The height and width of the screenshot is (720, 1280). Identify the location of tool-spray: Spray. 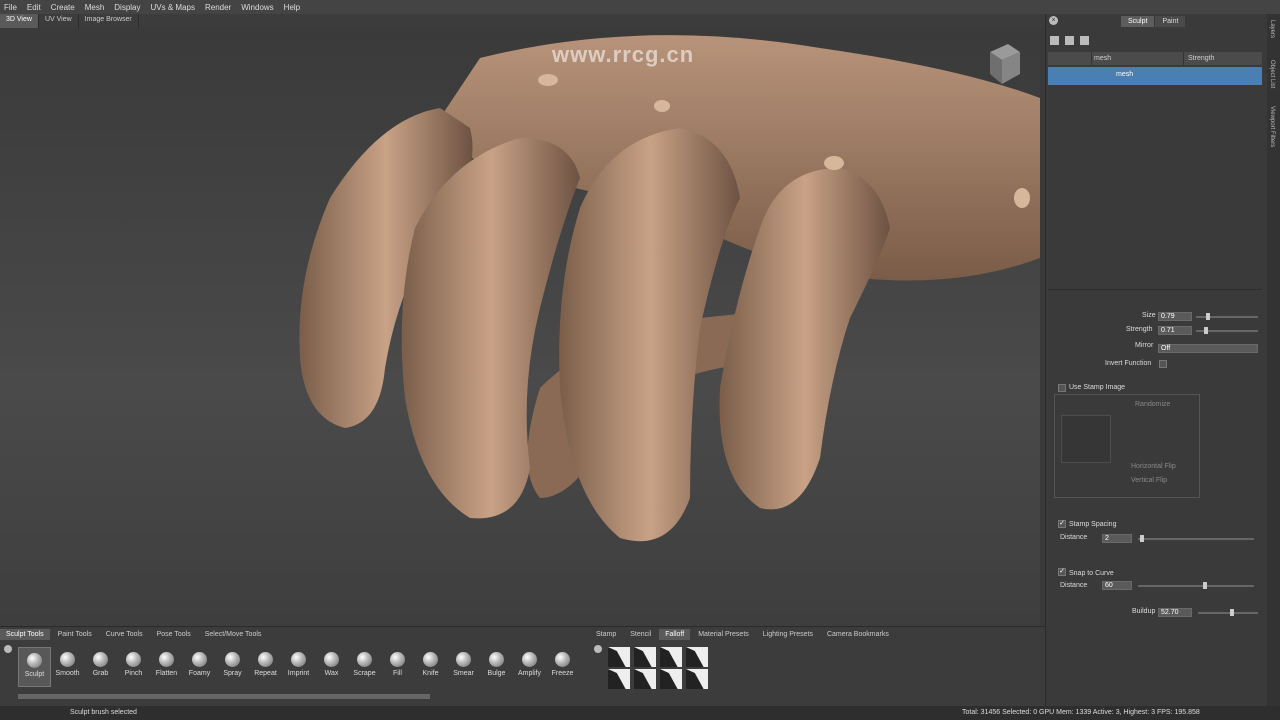
(232, 667).